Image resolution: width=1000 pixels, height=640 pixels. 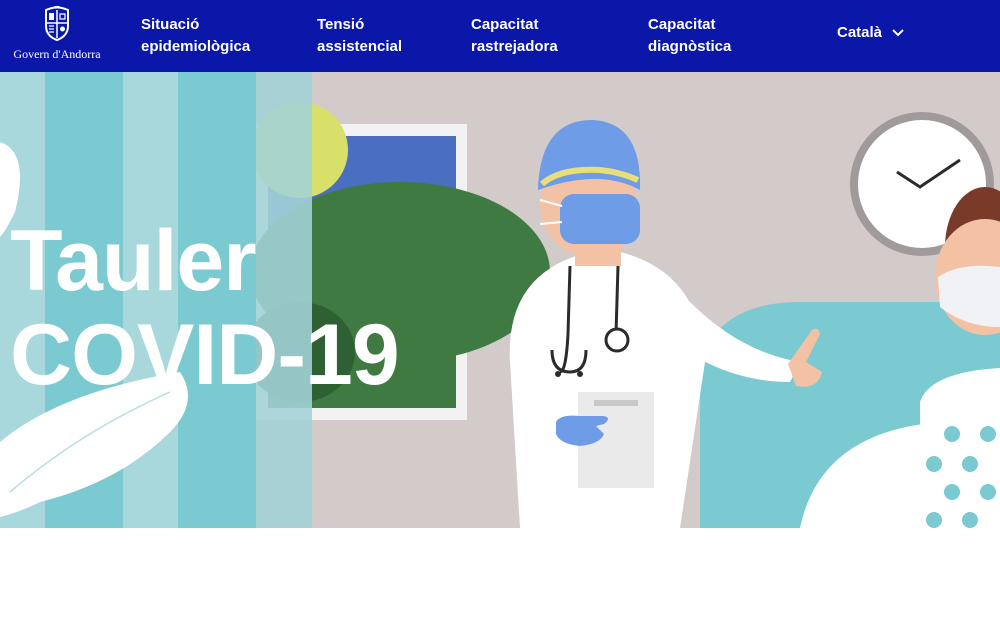 What do you see at coordinates (57, 24) in the screenshot?
I see `andorra-coat-of-arms-icon` at bounding box center [57, 24].